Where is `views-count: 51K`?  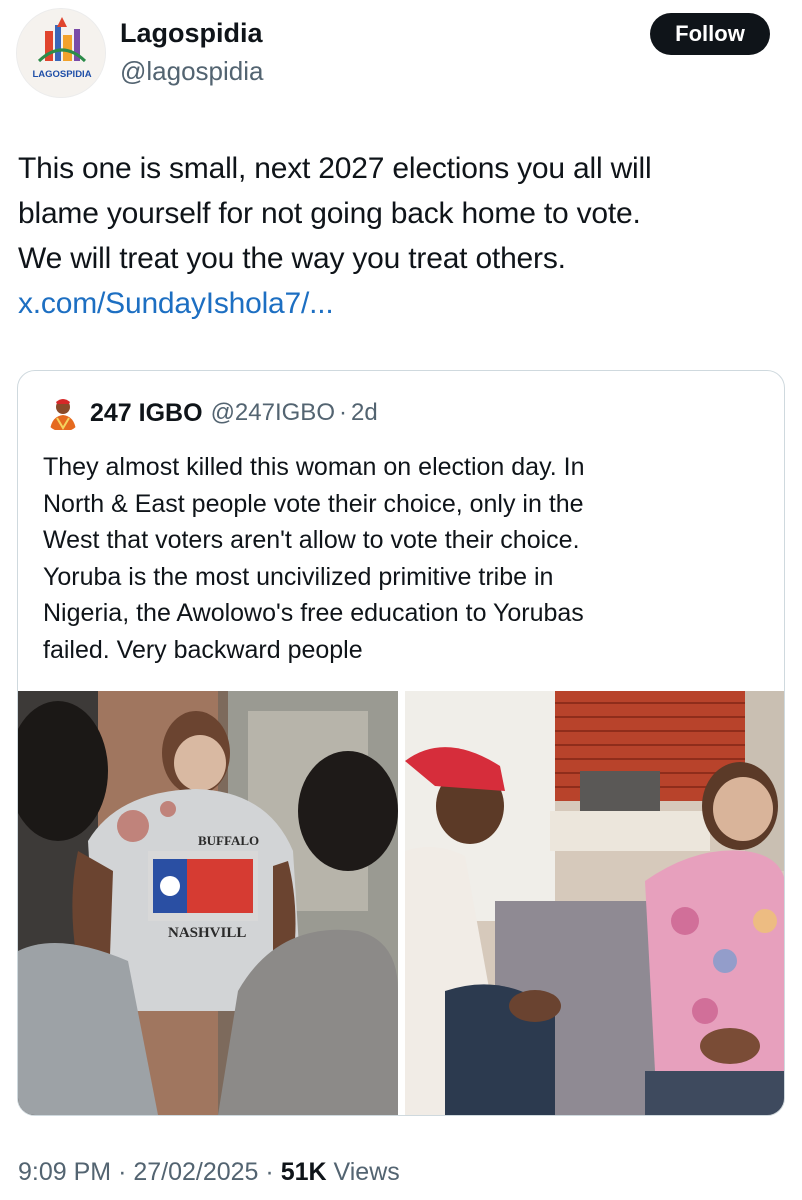 views-count: 51K is located at coordinates (303, 1172).